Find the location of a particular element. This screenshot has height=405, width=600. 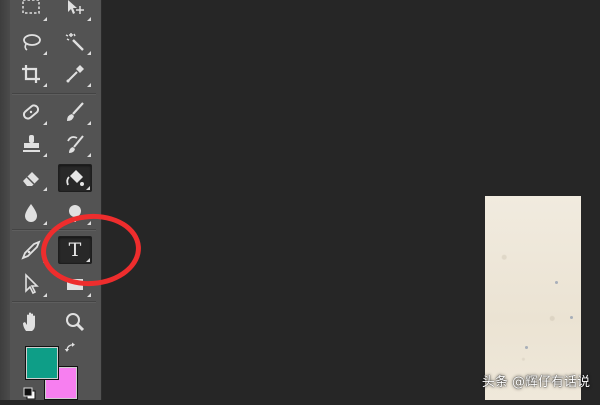

brush-tool is located at coordinates (75, 112).